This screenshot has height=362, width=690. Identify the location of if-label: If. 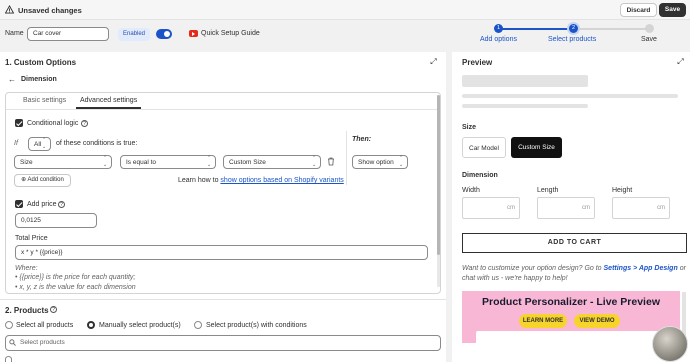
(16, 143).